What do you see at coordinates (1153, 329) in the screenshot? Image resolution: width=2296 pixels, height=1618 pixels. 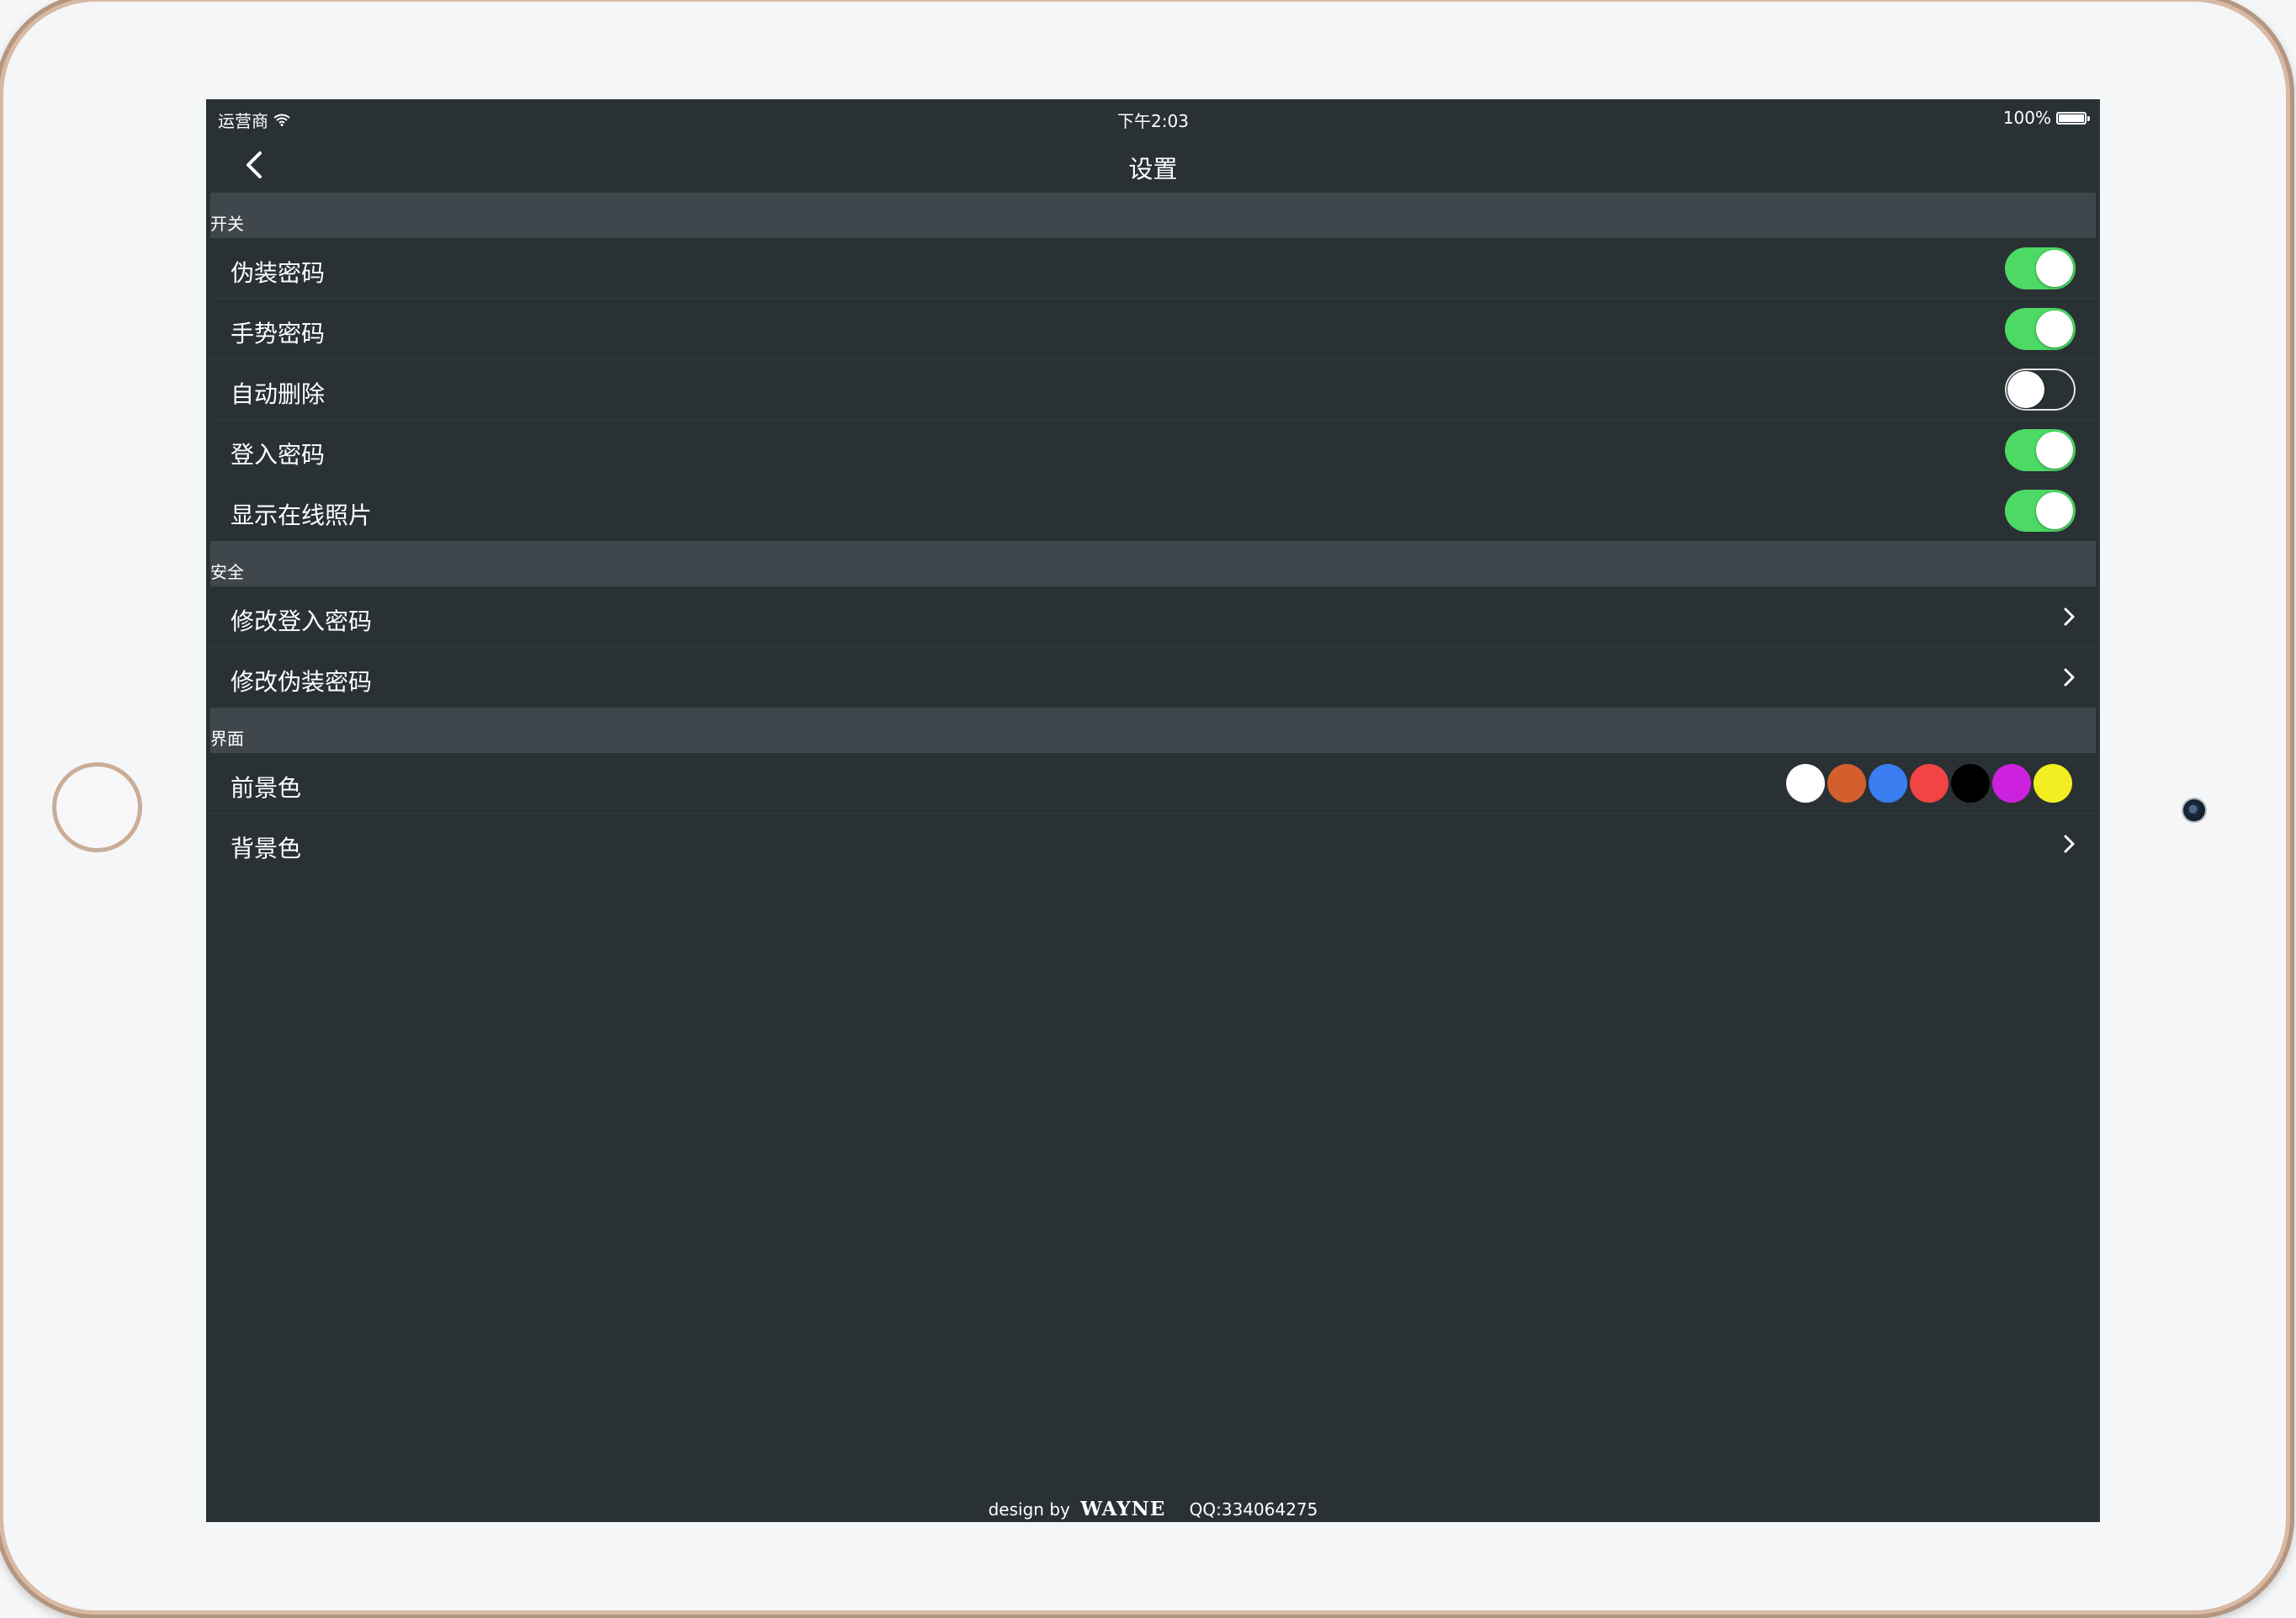 I see `row-gesture-password: 手势密码` at bounding box center [1153, 329].